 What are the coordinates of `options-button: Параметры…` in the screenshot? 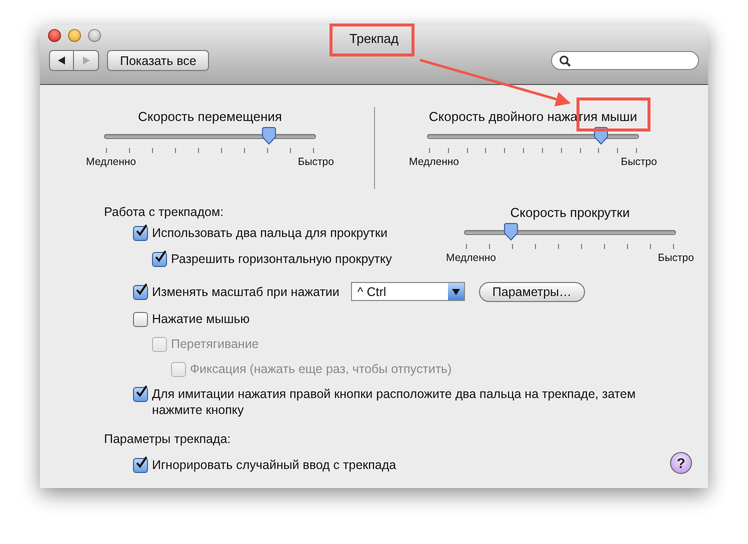 It's located at (532, 292).